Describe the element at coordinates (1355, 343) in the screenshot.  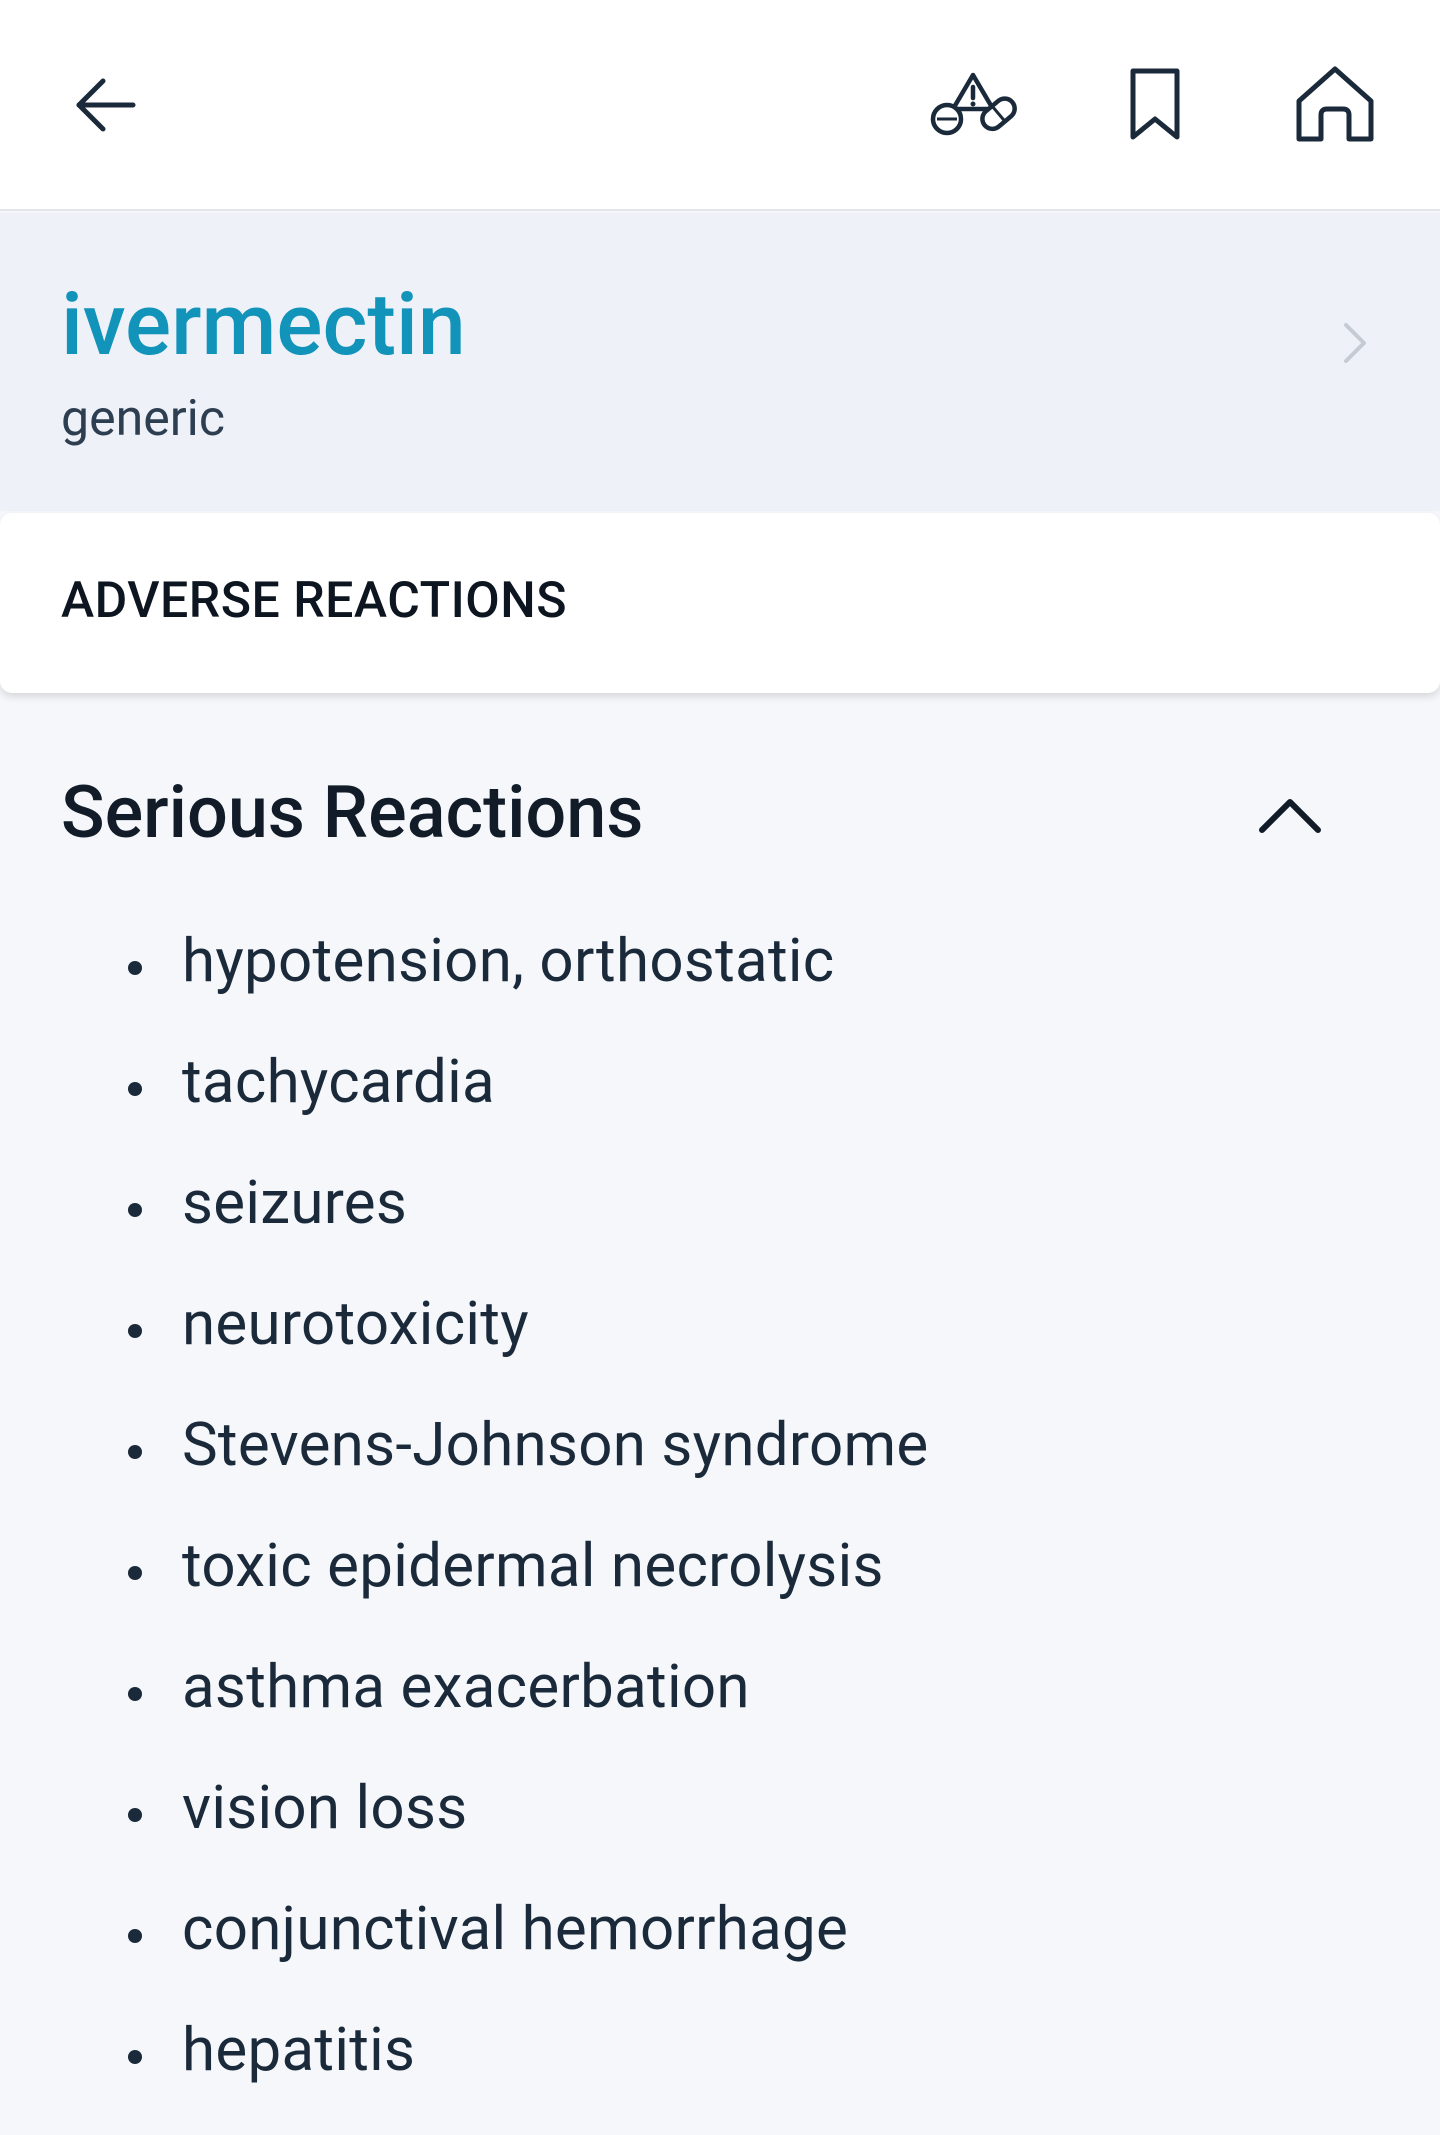
I see `chevron-right-icon` at that location.